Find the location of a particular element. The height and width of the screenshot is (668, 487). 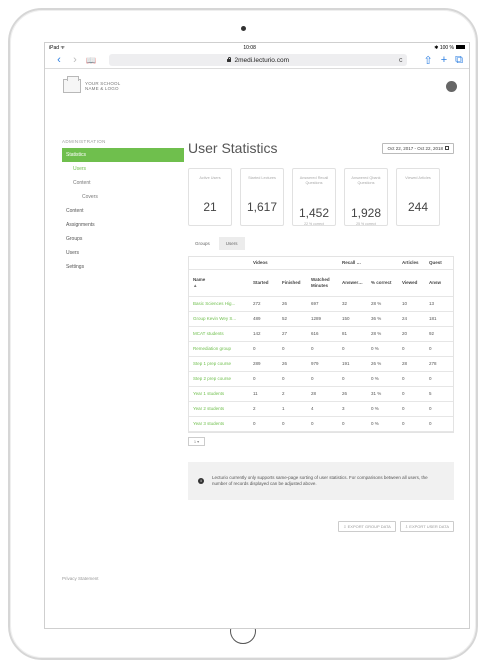

group-name-link: Year 2 students is located at coordinates (219, 409).